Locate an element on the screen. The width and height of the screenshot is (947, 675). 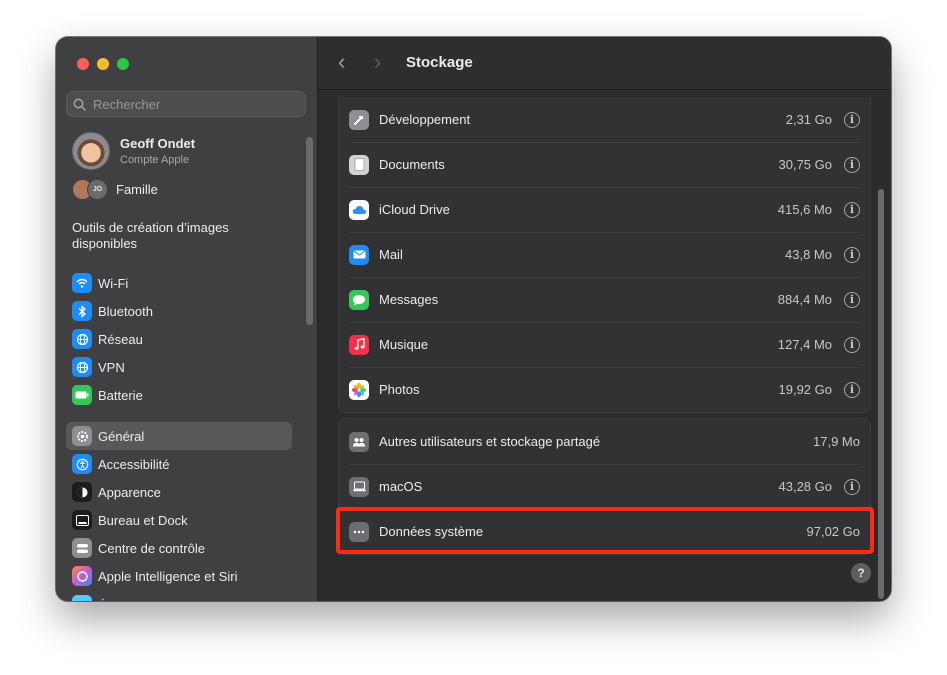
search-field is located at coordinates (186, 104).